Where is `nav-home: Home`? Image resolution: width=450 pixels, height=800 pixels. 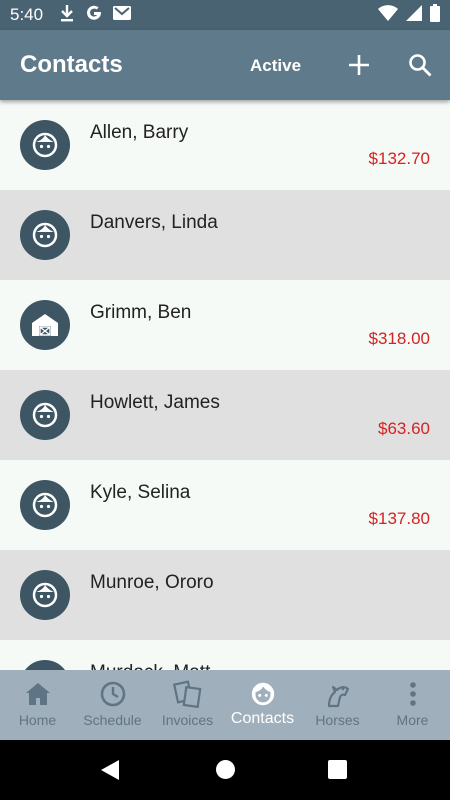 nav-home: Home is located at coordinates (37, 705).